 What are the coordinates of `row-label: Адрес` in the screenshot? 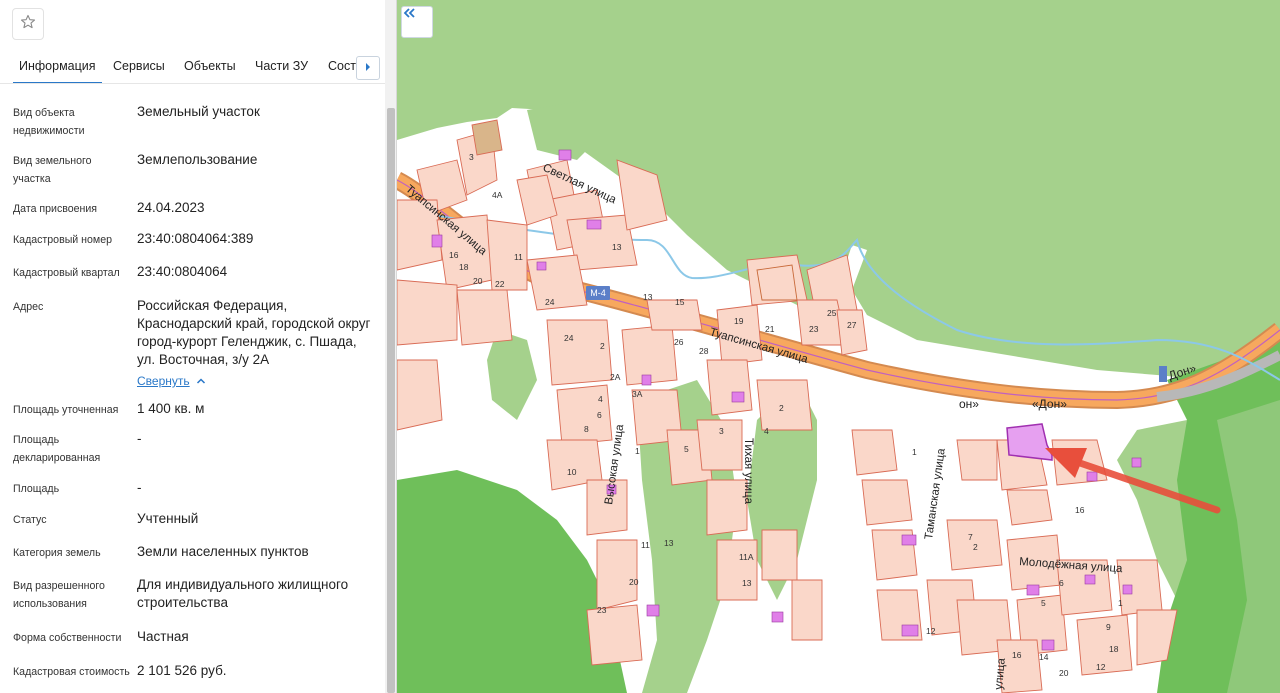 It's located at (28, 307).